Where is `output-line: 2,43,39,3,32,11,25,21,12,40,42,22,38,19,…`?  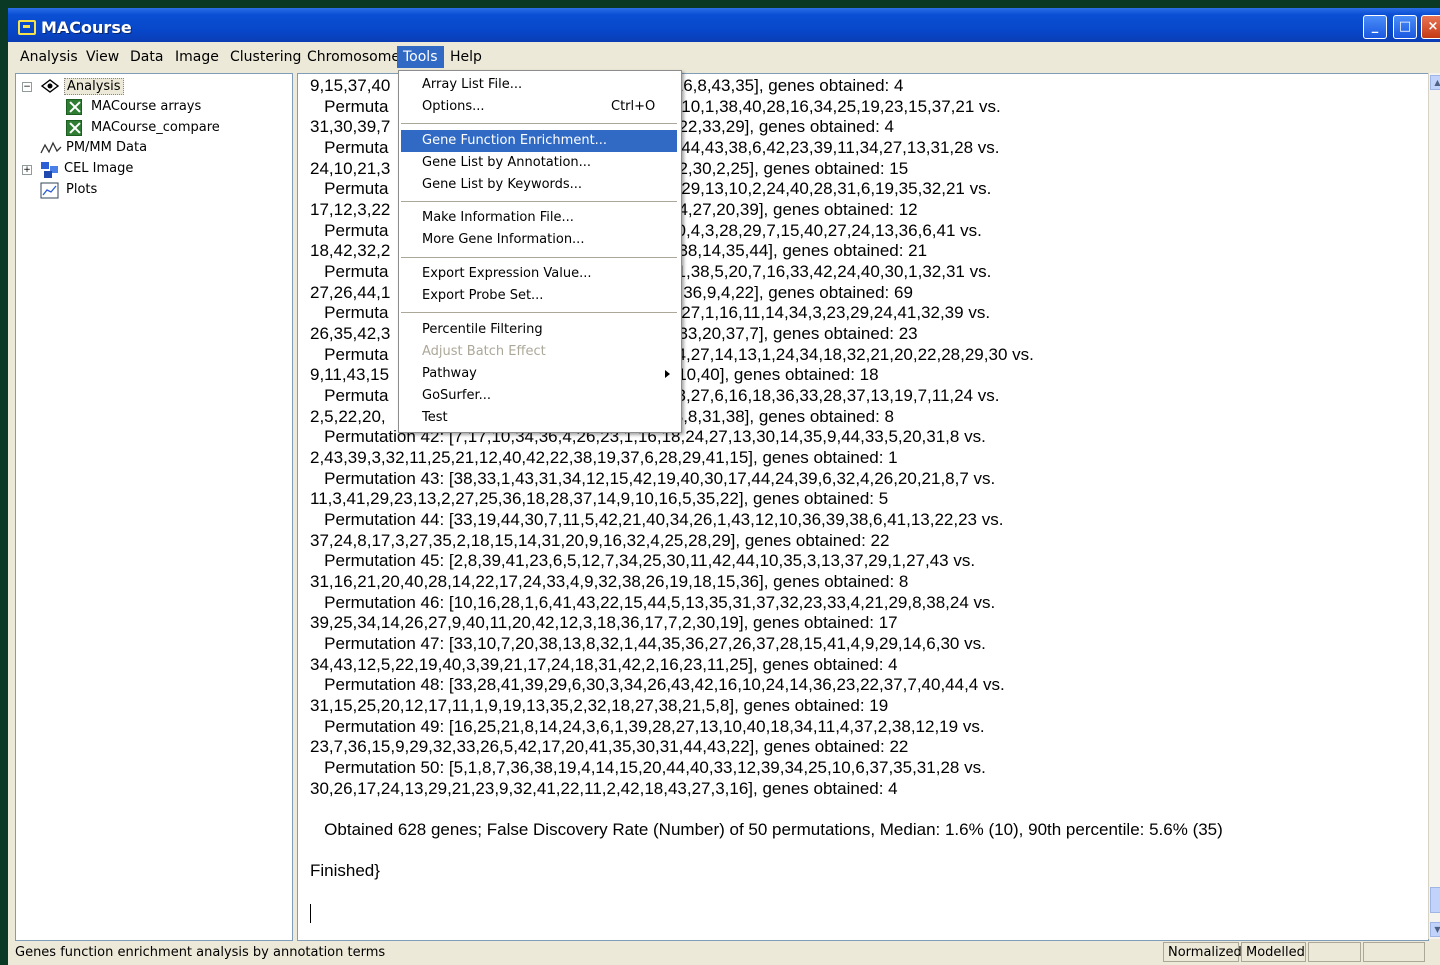
output-line: 2,43,39,3,32,11,25,21,12,40,42,22,38,19,… is located at coordinates (604, 457).